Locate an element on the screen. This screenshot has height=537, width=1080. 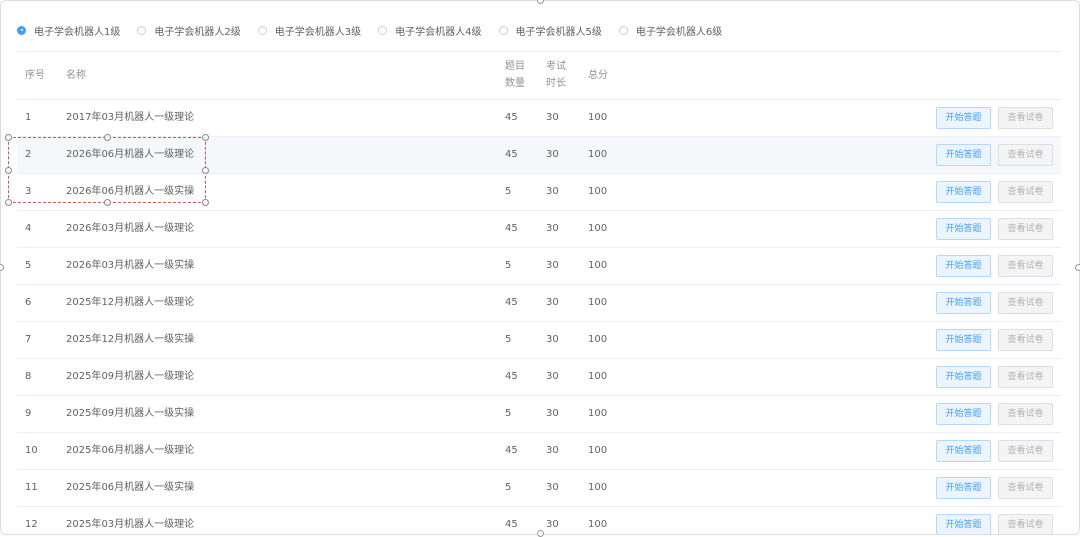
row-index: 6 is located at coordinates (28, 302).